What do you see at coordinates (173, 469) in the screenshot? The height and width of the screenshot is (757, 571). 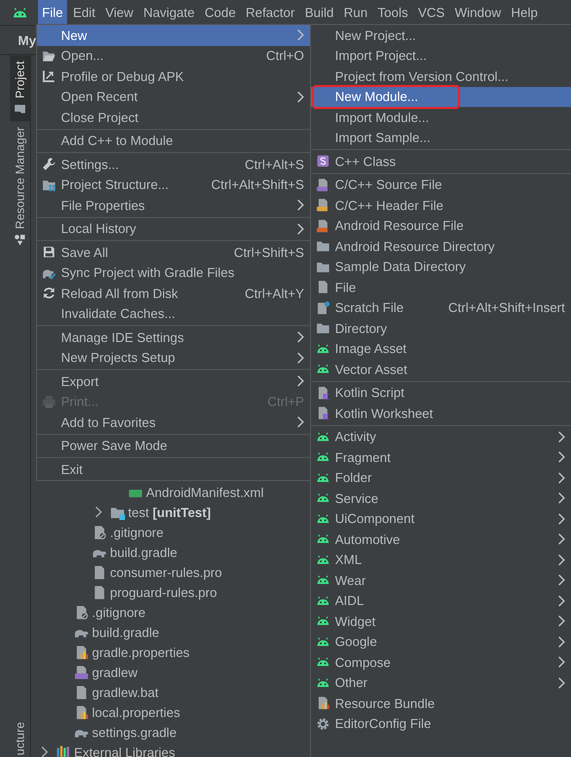 I see `menu-item: Exit` at bounding box center [173, 469].